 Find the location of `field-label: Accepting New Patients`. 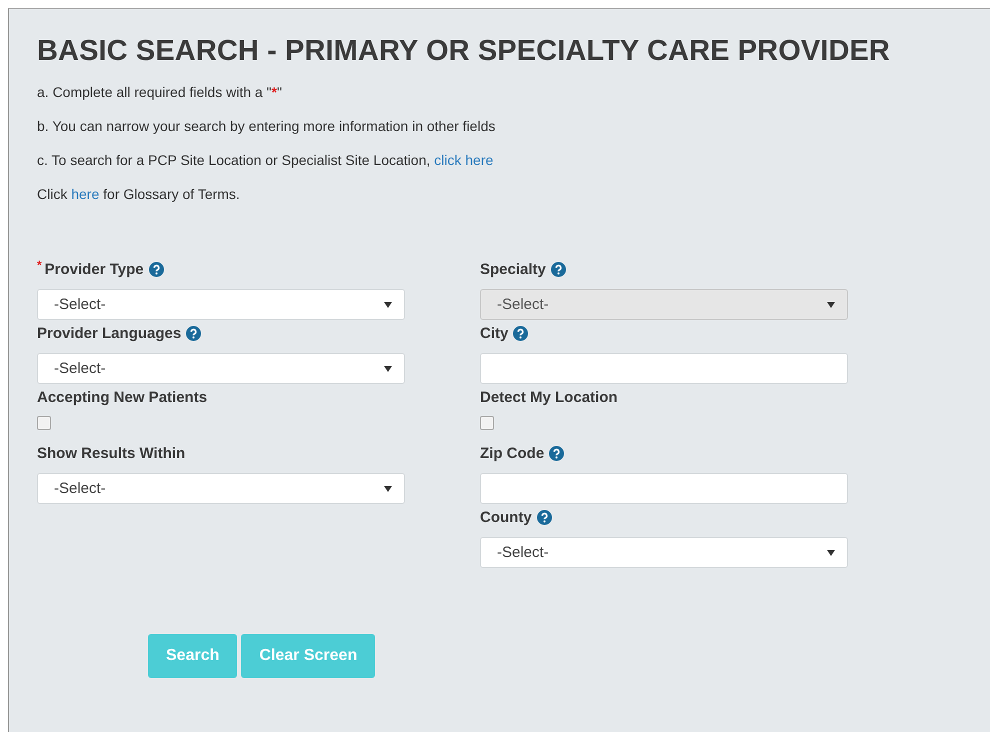

field-label: Accepting New Patients is located at coordinates (122, 397).